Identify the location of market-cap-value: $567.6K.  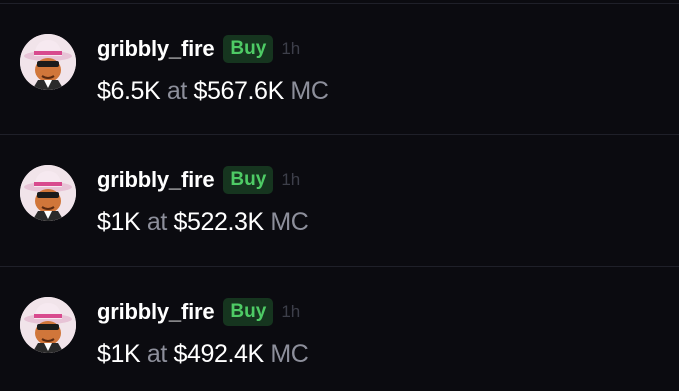
(239, 91).